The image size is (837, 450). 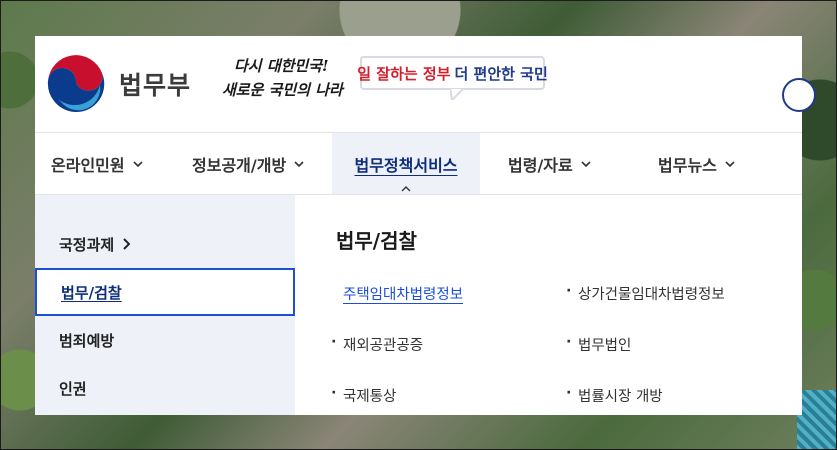 What do you see at coordinates (370, 397) in the screenshot?
I see `link-label: 국제통상` at bounding box center [370, 397].